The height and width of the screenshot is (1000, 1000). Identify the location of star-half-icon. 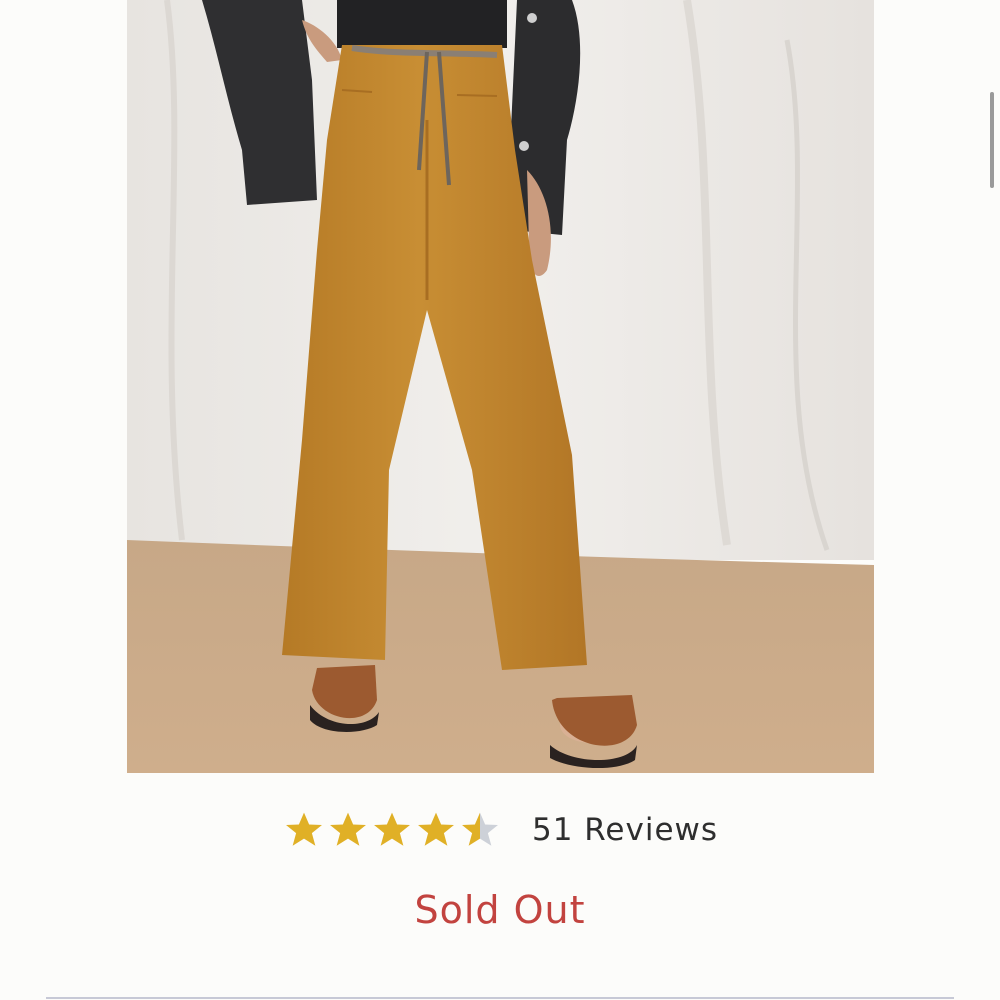
(480, 829).